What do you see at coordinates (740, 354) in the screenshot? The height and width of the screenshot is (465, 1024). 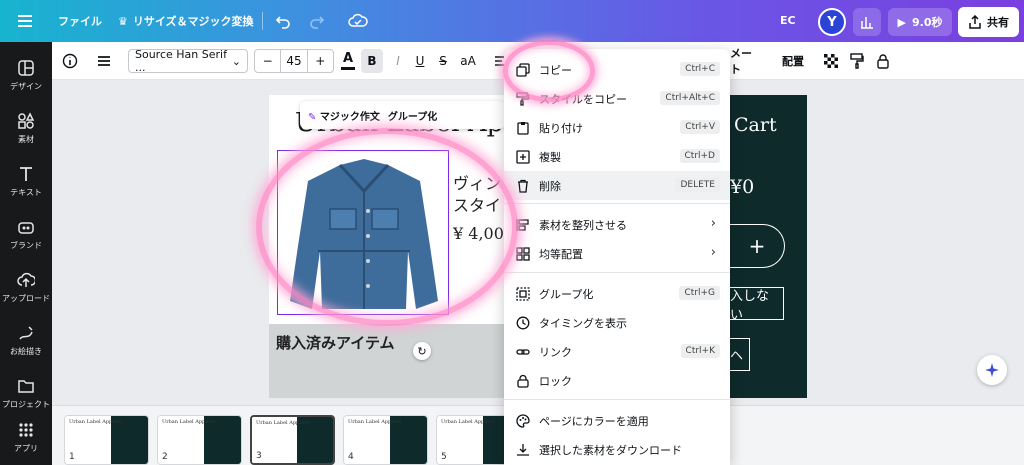 I see `cart-third-button: ヘ` at bounding box center [740, 354].